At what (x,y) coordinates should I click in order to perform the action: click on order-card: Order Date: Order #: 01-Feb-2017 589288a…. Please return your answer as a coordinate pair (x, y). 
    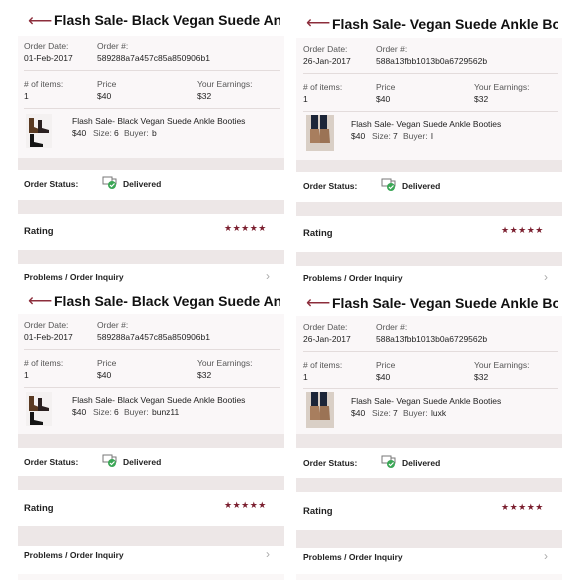
    Looking at the image, I should click on (151, 374).